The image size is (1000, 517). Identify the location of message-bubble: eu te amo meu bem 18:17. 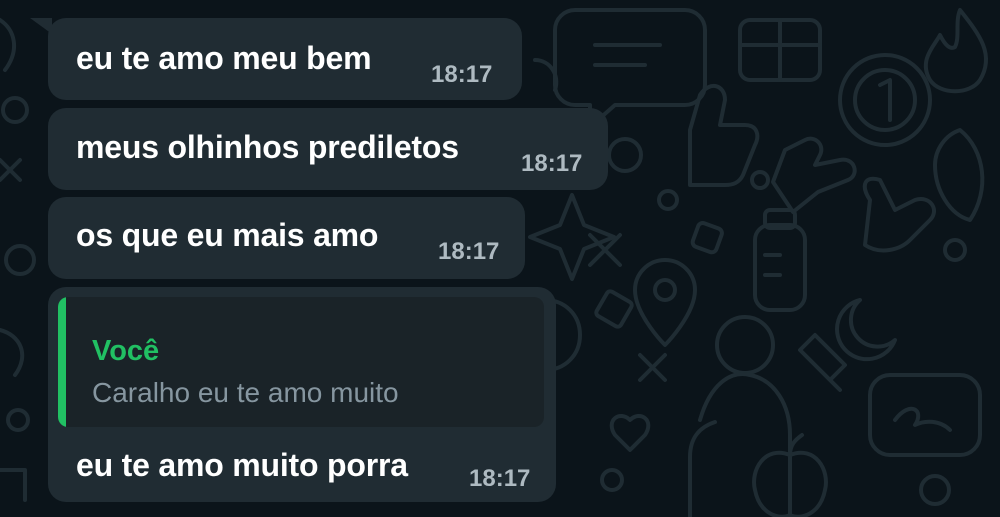
(276, 59).